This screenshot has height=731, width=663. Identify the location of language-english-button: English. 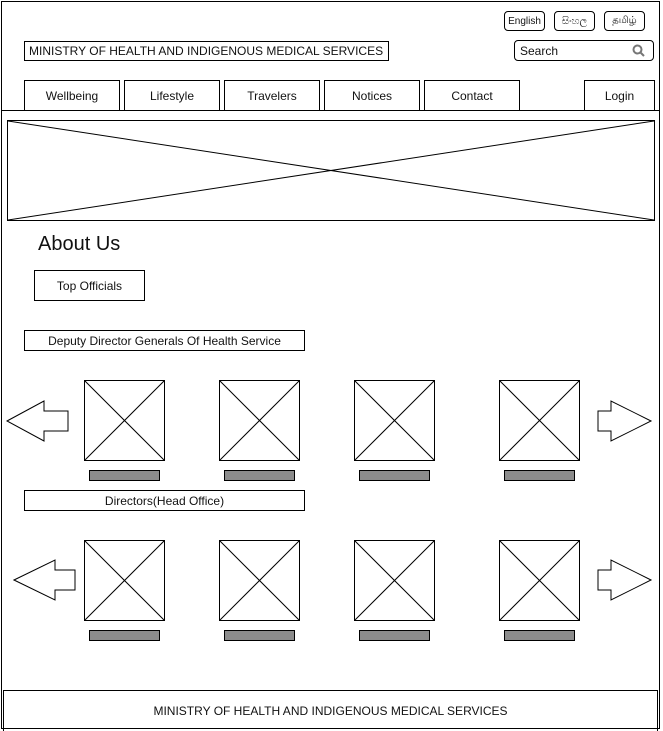
(524, 21).